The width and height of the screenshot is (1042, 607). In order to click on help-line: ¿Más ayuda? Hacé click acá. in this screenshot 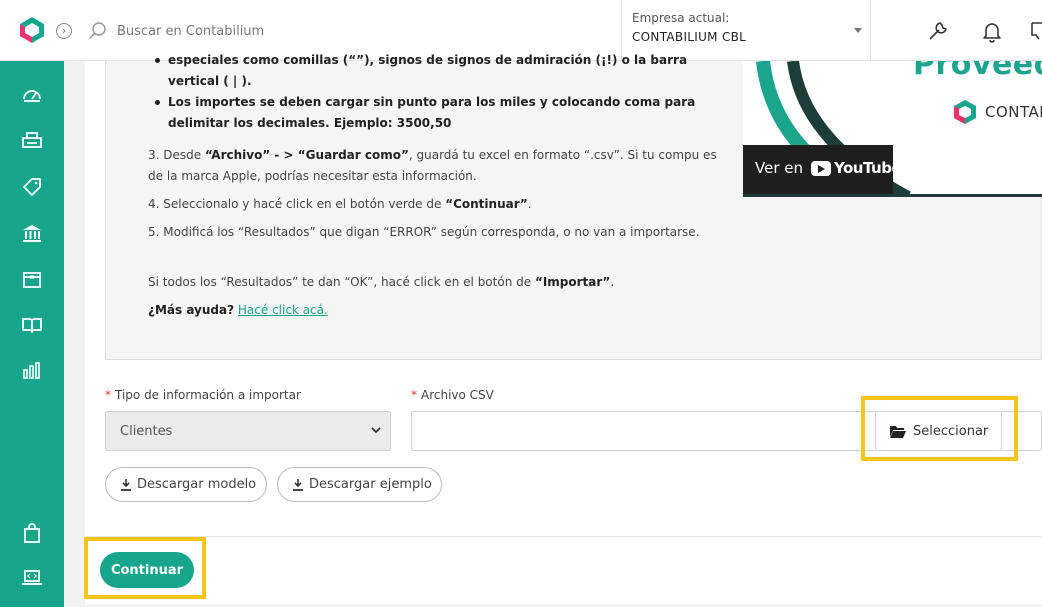, I will do `click(238, 310)`.